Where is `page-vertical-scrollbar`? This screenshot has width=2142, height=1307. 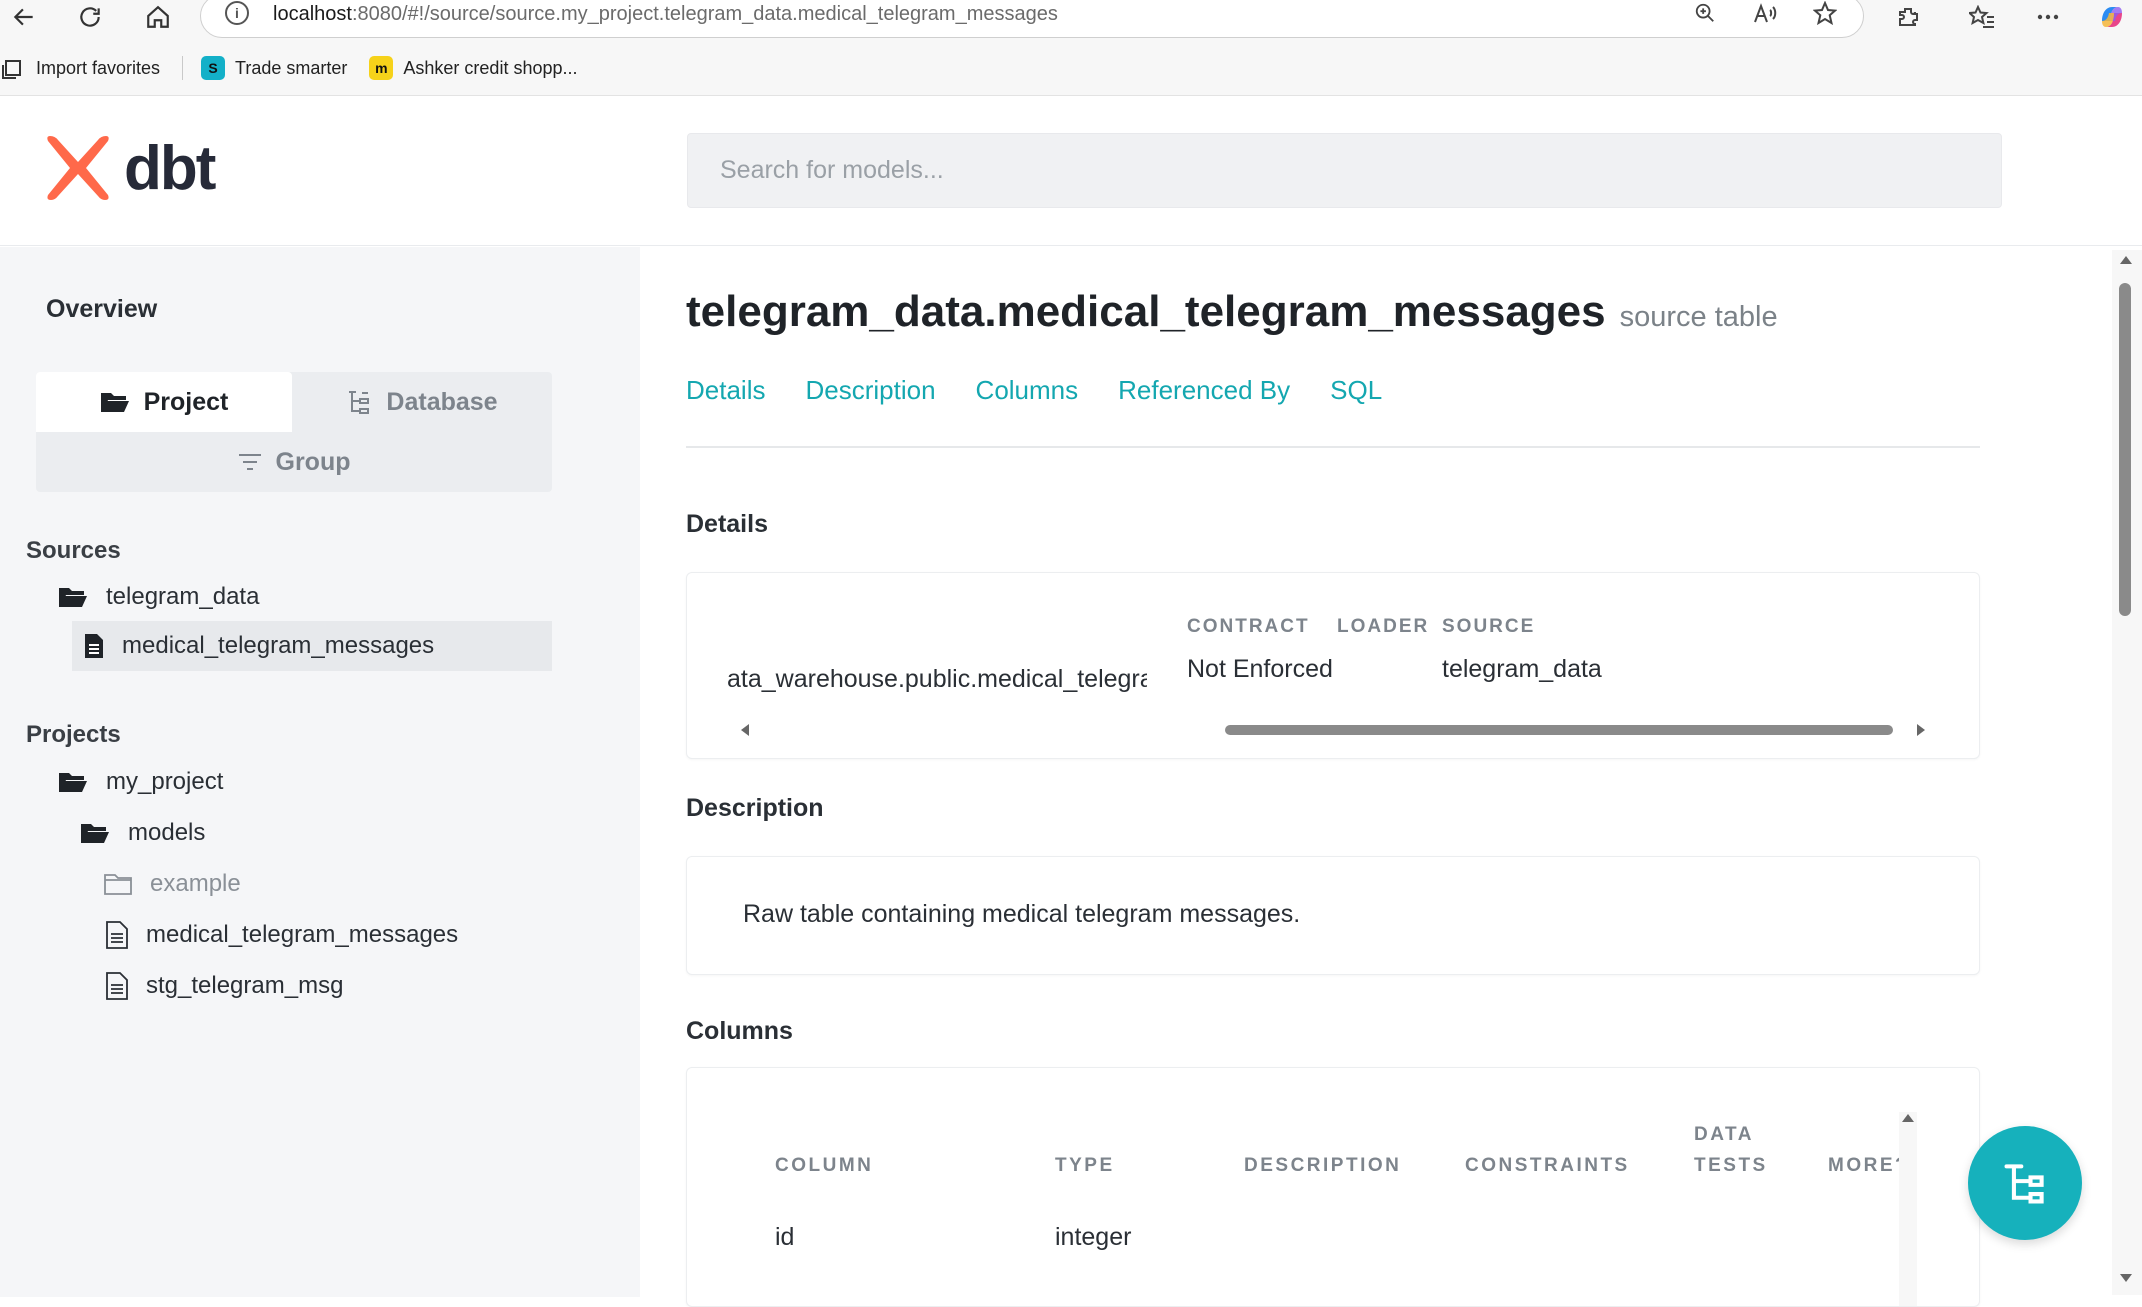
page-vertical-scrollbar is located at coordinates (2127, 772).